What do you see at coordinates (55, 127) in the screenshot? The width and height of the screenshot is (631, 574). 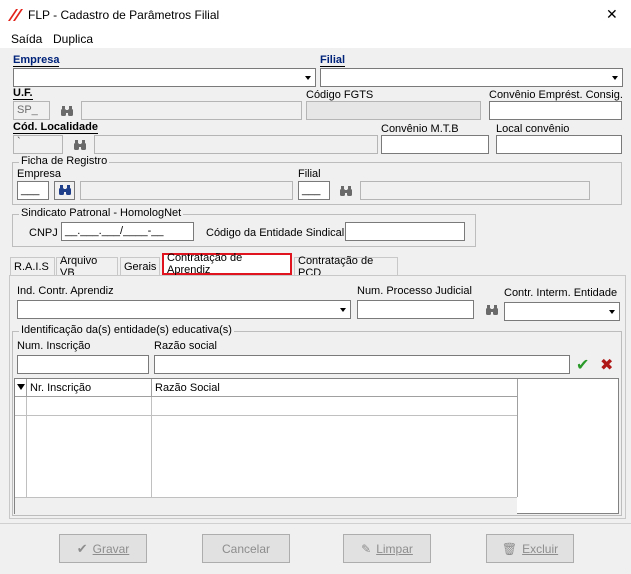 I see `cod-localidade-label: Cód. Localidade` at bounding box center [55, 127].